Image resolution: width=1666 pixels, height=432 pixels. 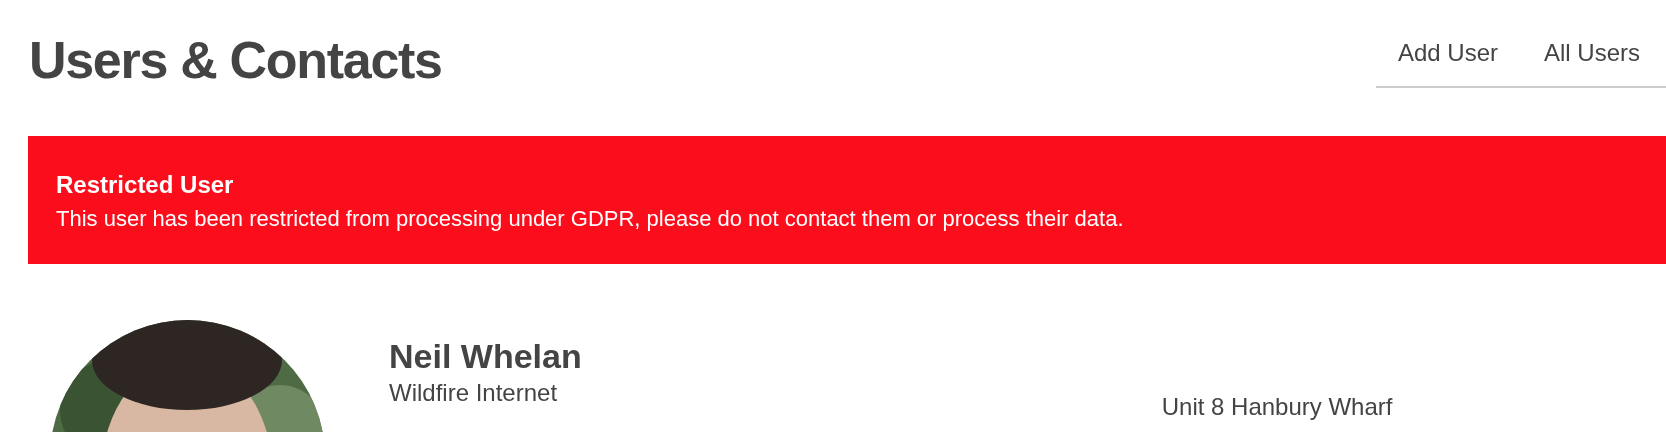 What do you see at coordinates (145, 185) in the screenshot?
I see `alert-title: Restricted User` at bounding box center [145, 185].